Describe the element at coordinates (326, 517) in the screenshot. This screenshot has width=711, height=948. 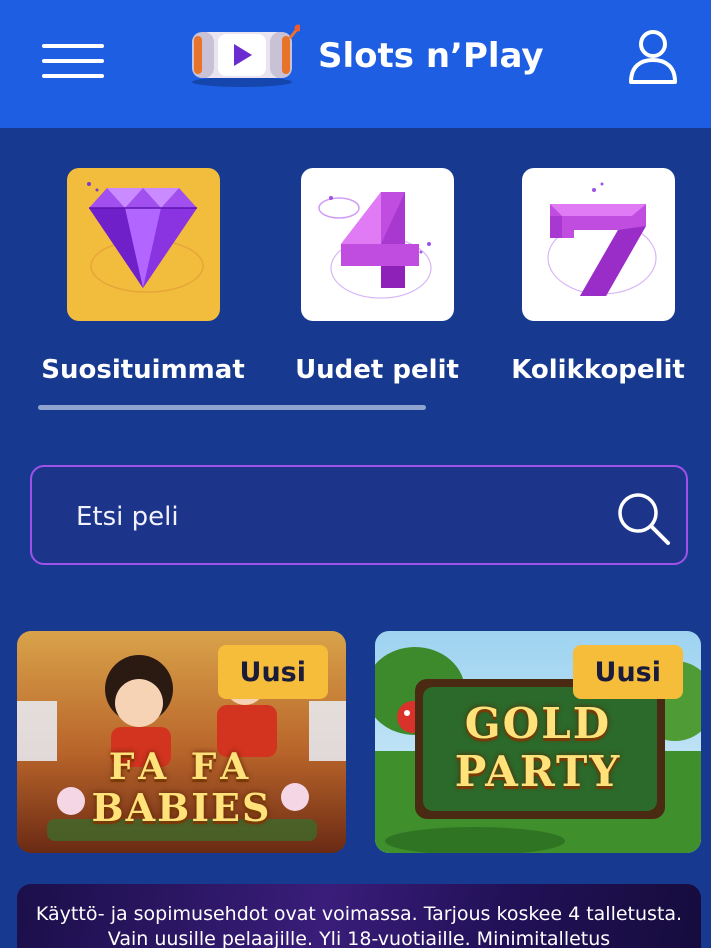
I see `search-input` at that location.